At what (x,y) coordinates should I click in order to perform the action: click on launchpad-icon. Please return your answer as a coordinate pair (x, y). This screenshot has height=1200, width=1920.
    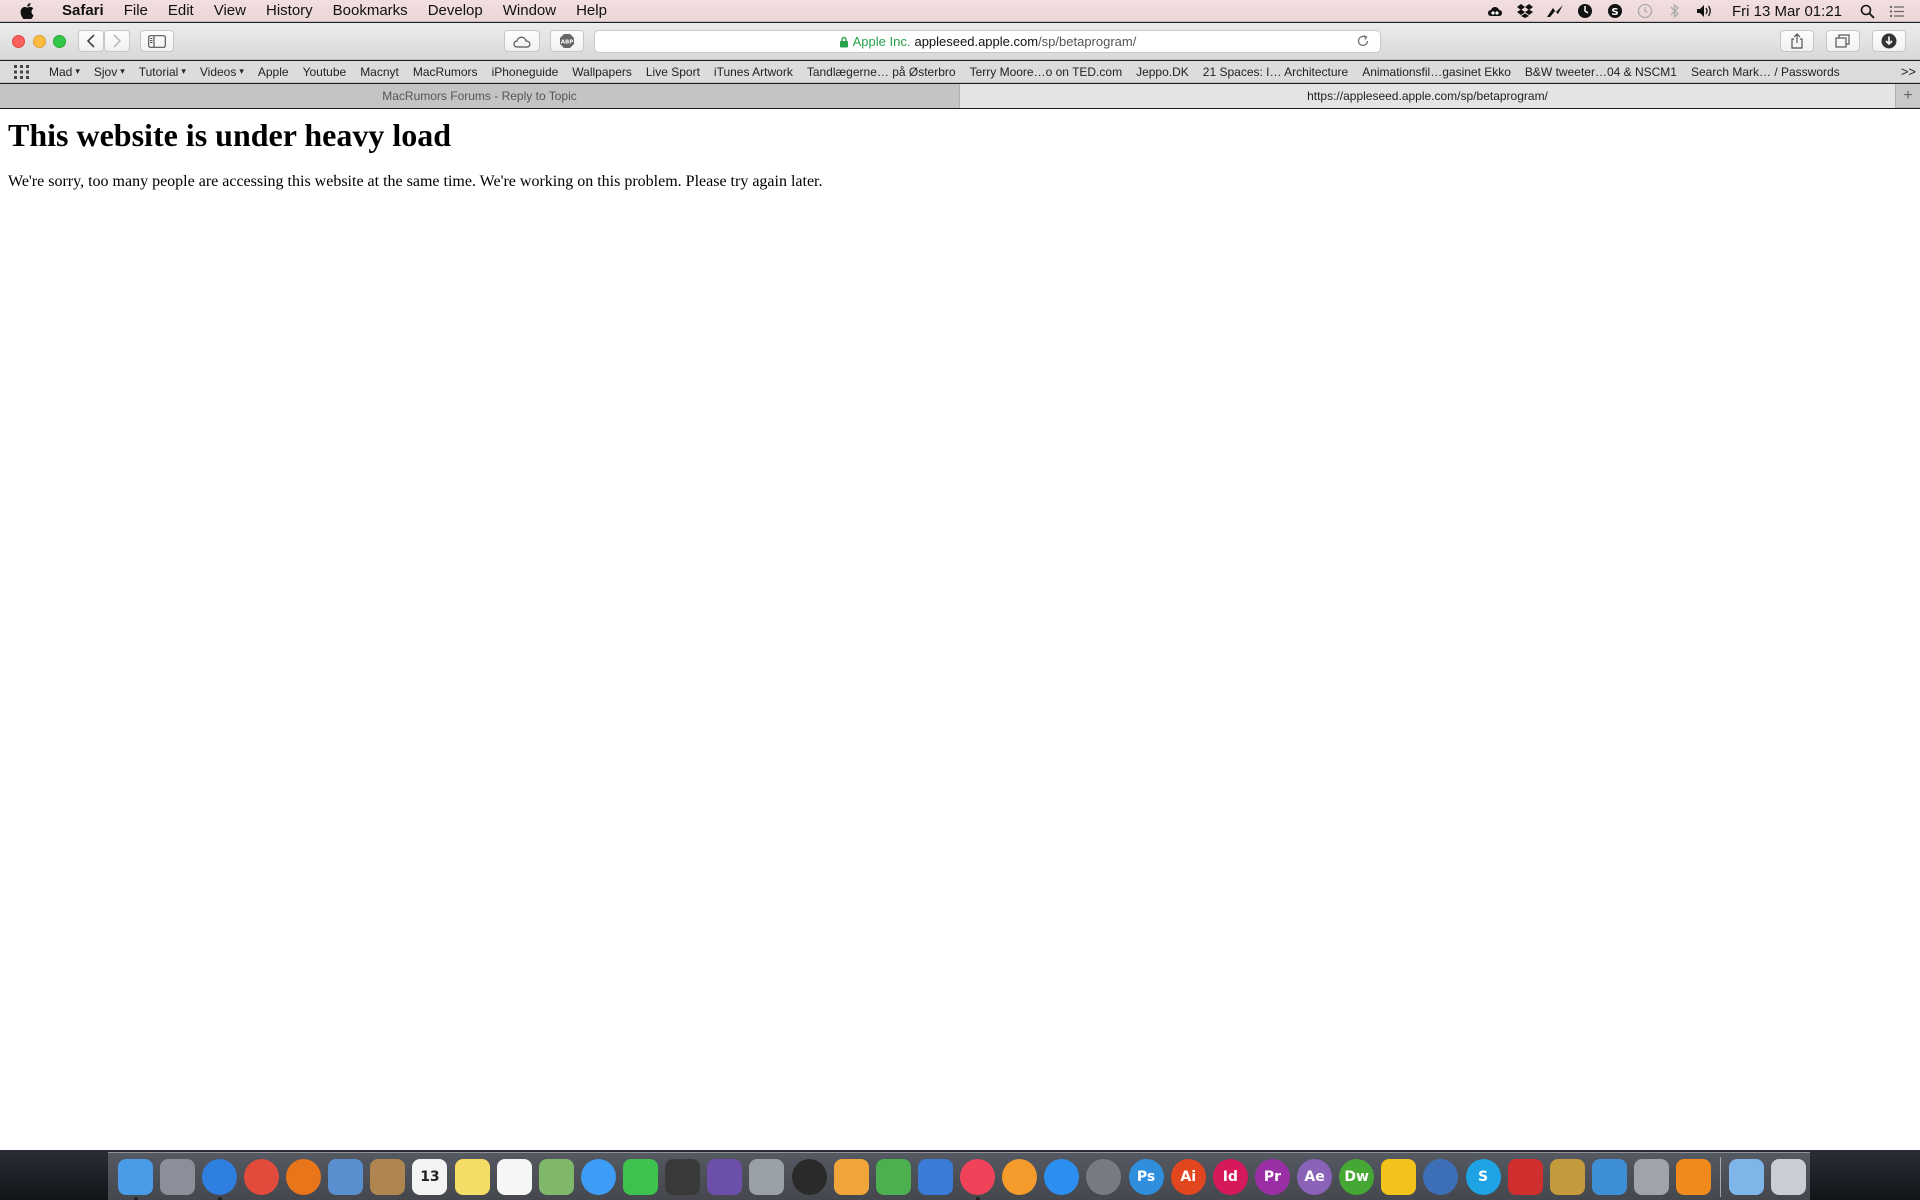
    Looking at the image, I should click on (177, 1176).